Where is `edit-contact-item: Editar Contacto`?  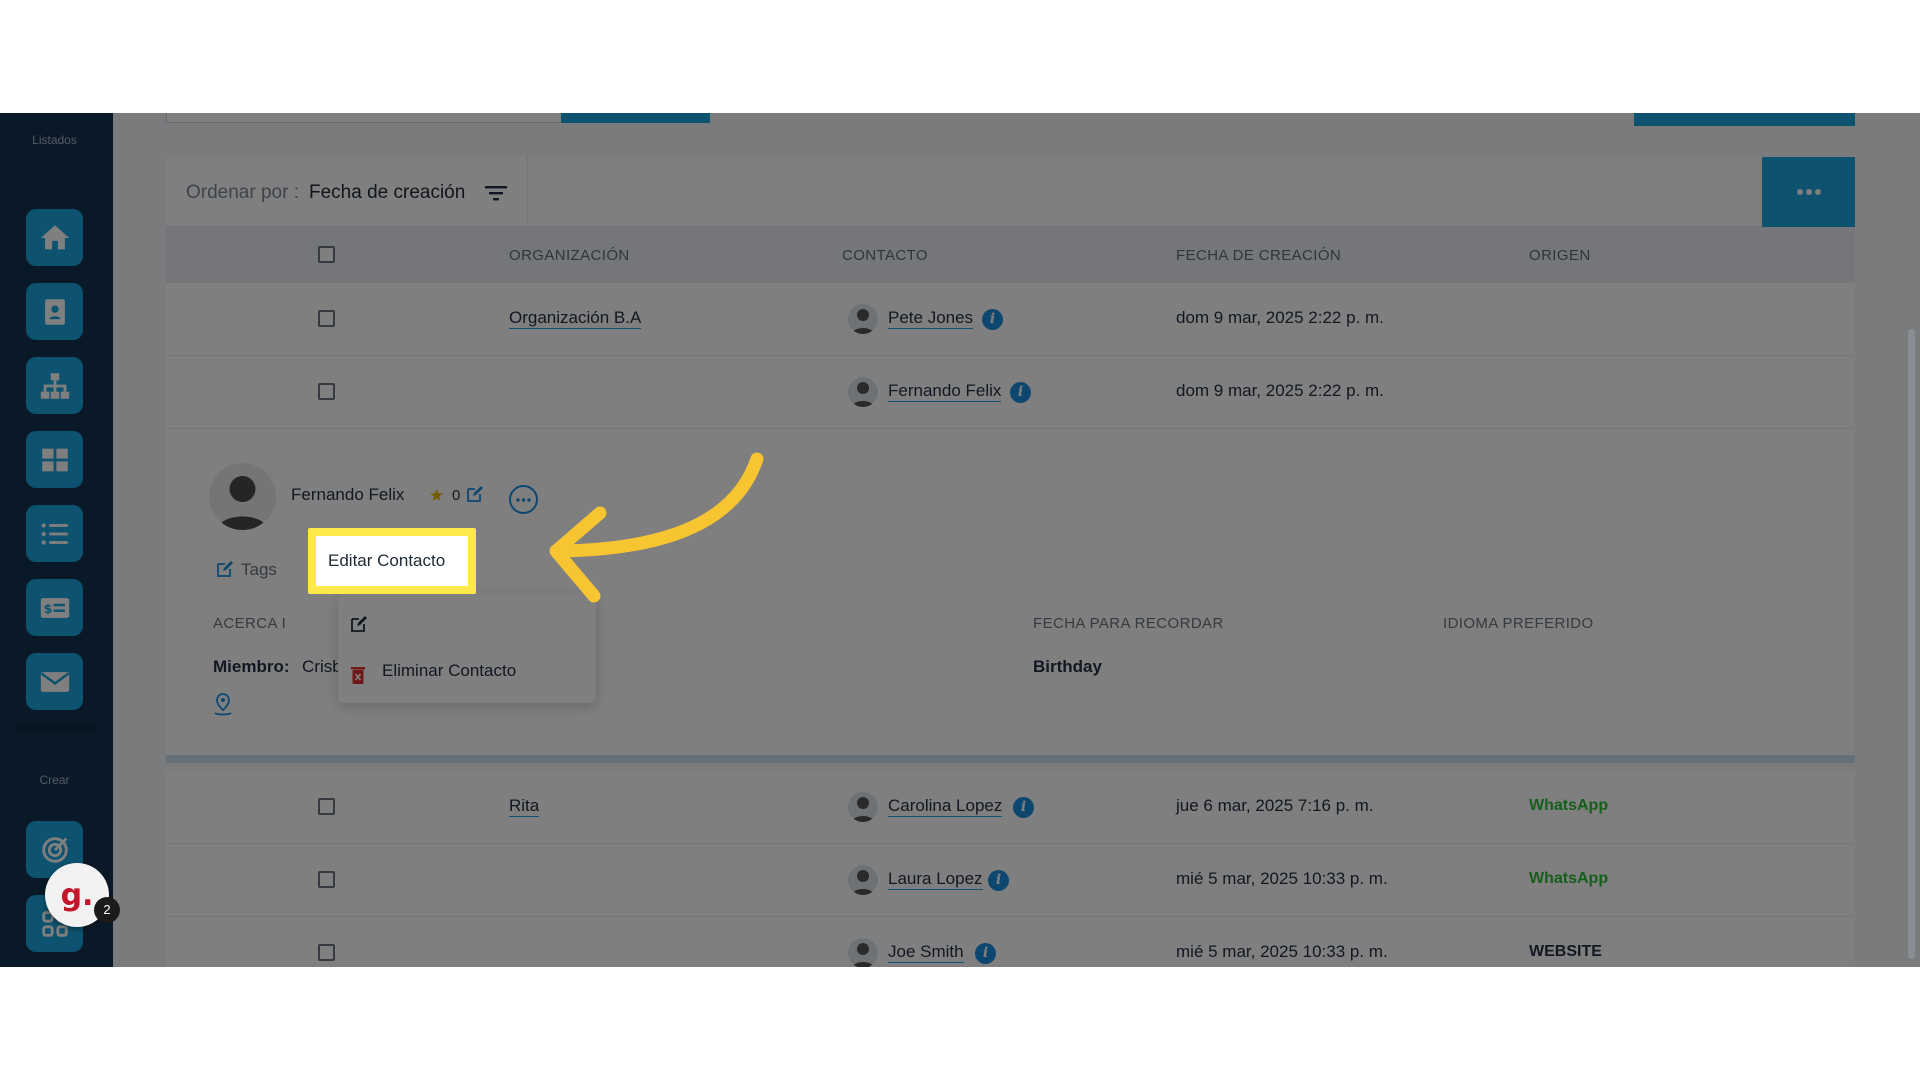
edit-contact-item: Editar Contacto is located at coordinates (392, 561).